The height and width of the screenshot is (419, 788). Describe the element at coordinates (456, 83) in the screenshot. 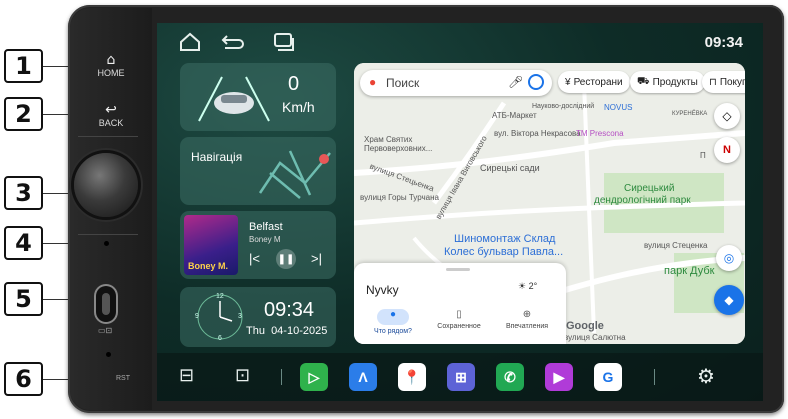

I see `search-bar: ● Поиск 🎤︎` at that location.